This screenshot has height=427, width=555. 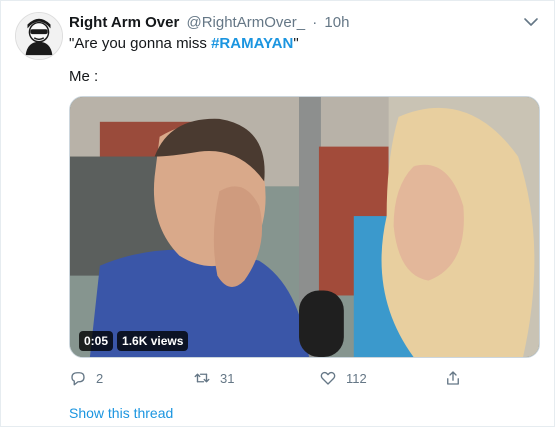 I want to click on tweet-text: "Are you gonna miss #RAMAYAN", so click(x=184, y=43).